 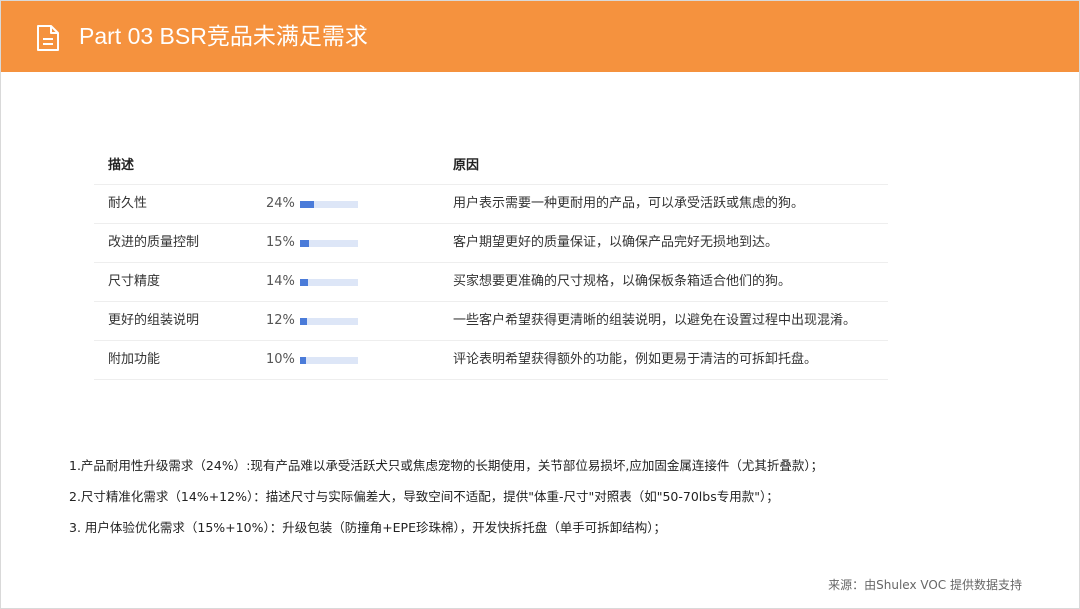 What do you see at coordinates (134, 281) in the screenshot?
I see `row-desc: 尺寸精度` at bounding box center [134, 281].